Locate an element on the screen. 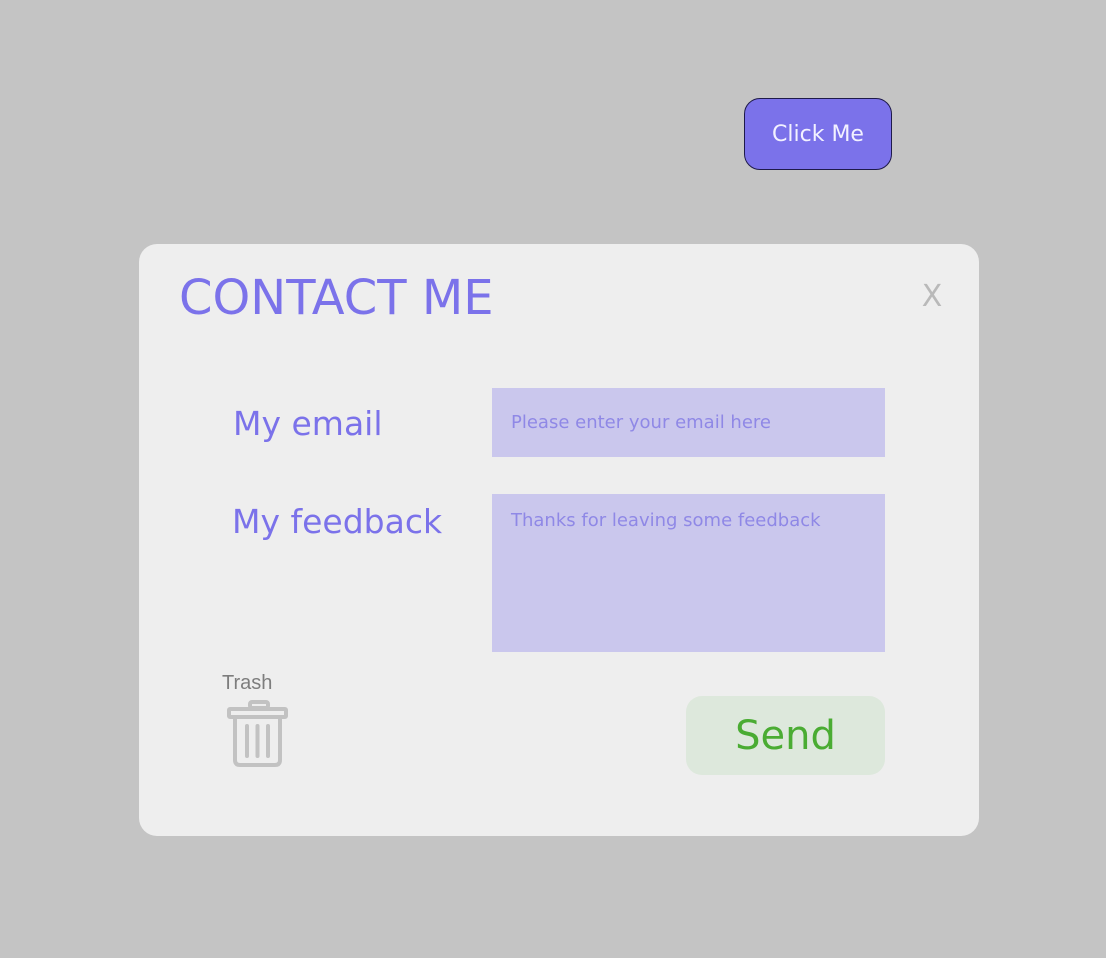  modal-title: CONTACT ME is located at coordinates (336, 298).